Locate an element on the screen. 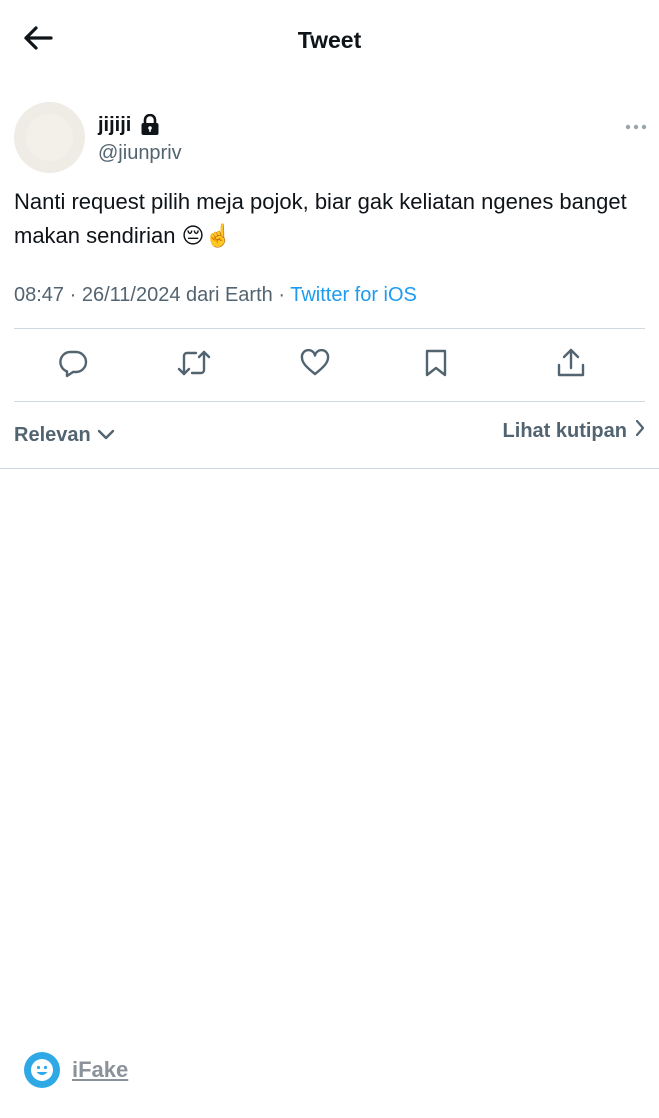 The width and height of the screenshot is (659, 1118). tweet-time: 08:47 is located at coordinates (39, 295).